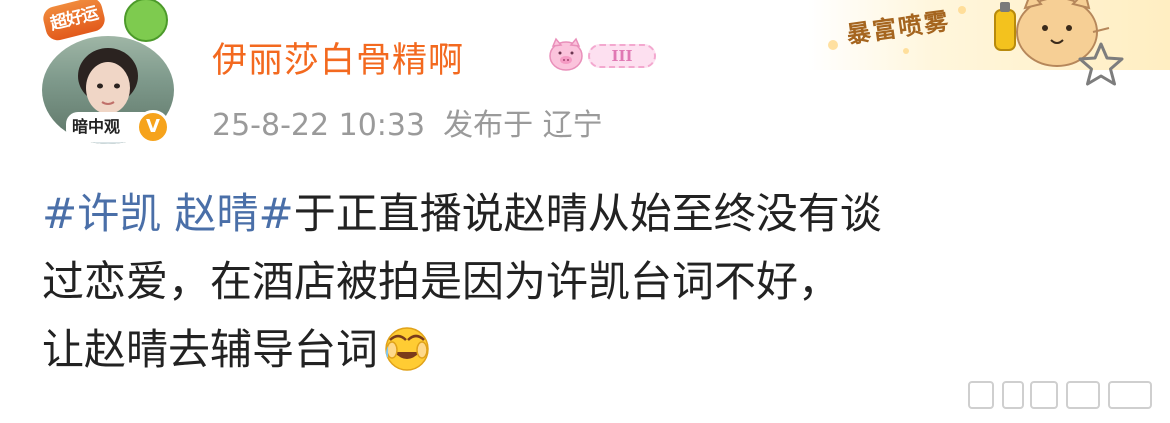  What do you see at coordinates (523, 125) in the screenshot?
I see `post-source: 发布于 辽宁` at bounding box center [523, 125].